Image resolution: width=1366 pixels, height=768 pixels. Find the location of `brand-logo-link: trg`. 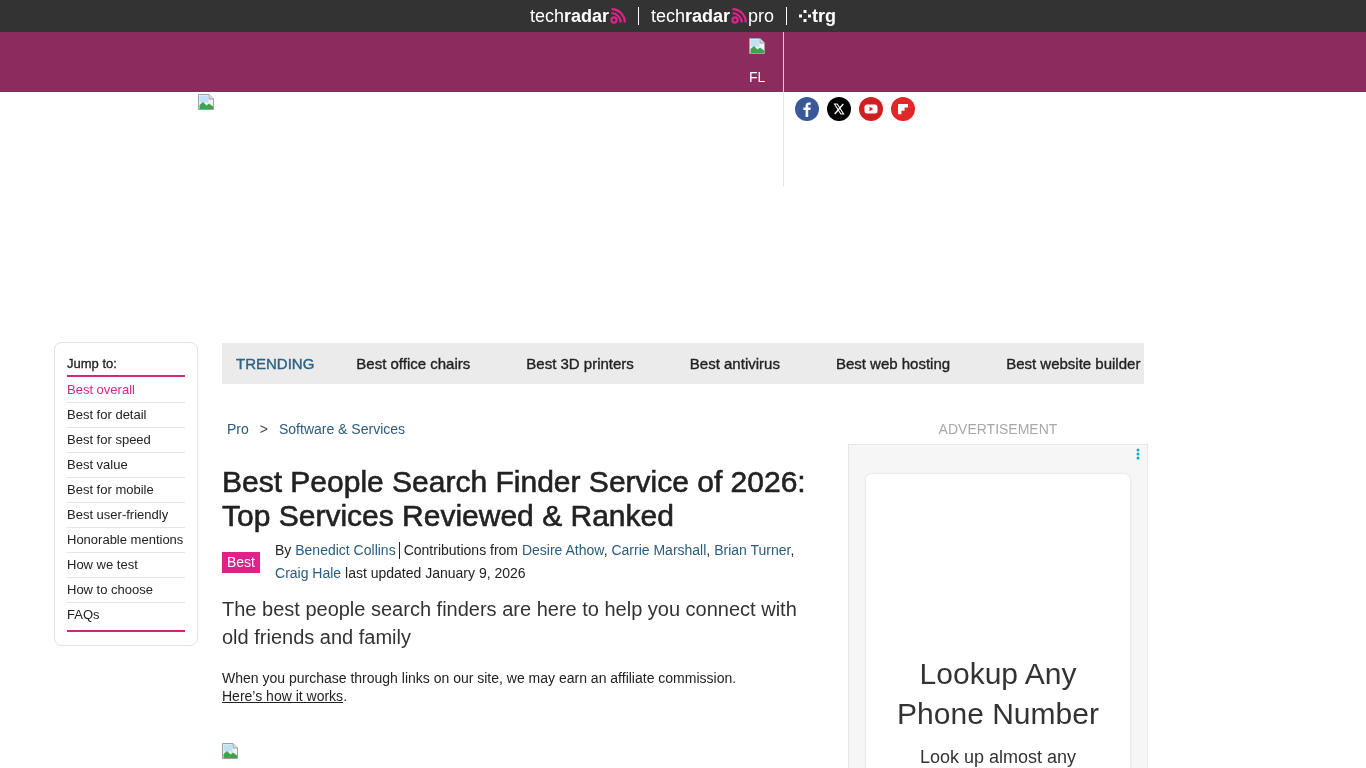

brand-logo-link: trg is located at coordinates (818, 16).